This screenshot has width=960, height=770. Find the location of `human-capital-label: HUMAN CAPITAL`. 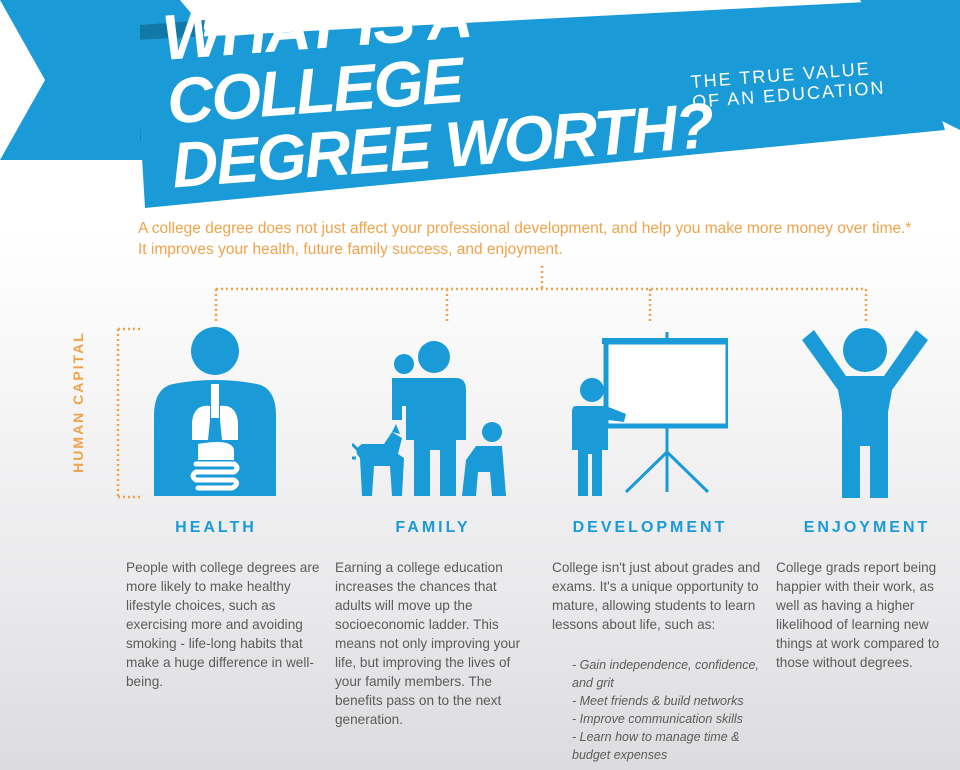

human-capital-label: HUMAN CAPITAL is located at coordinates (78, 402).